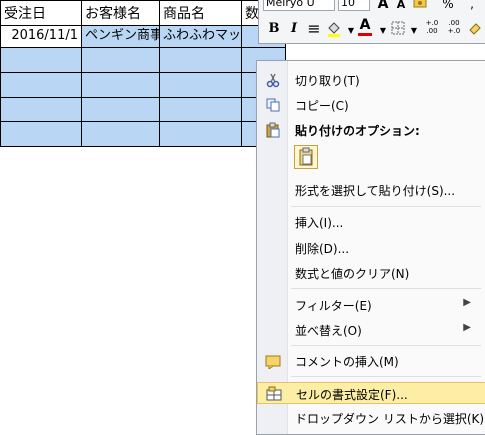  I want to click on chevron-down-icon: ▼, so click(414, 31).